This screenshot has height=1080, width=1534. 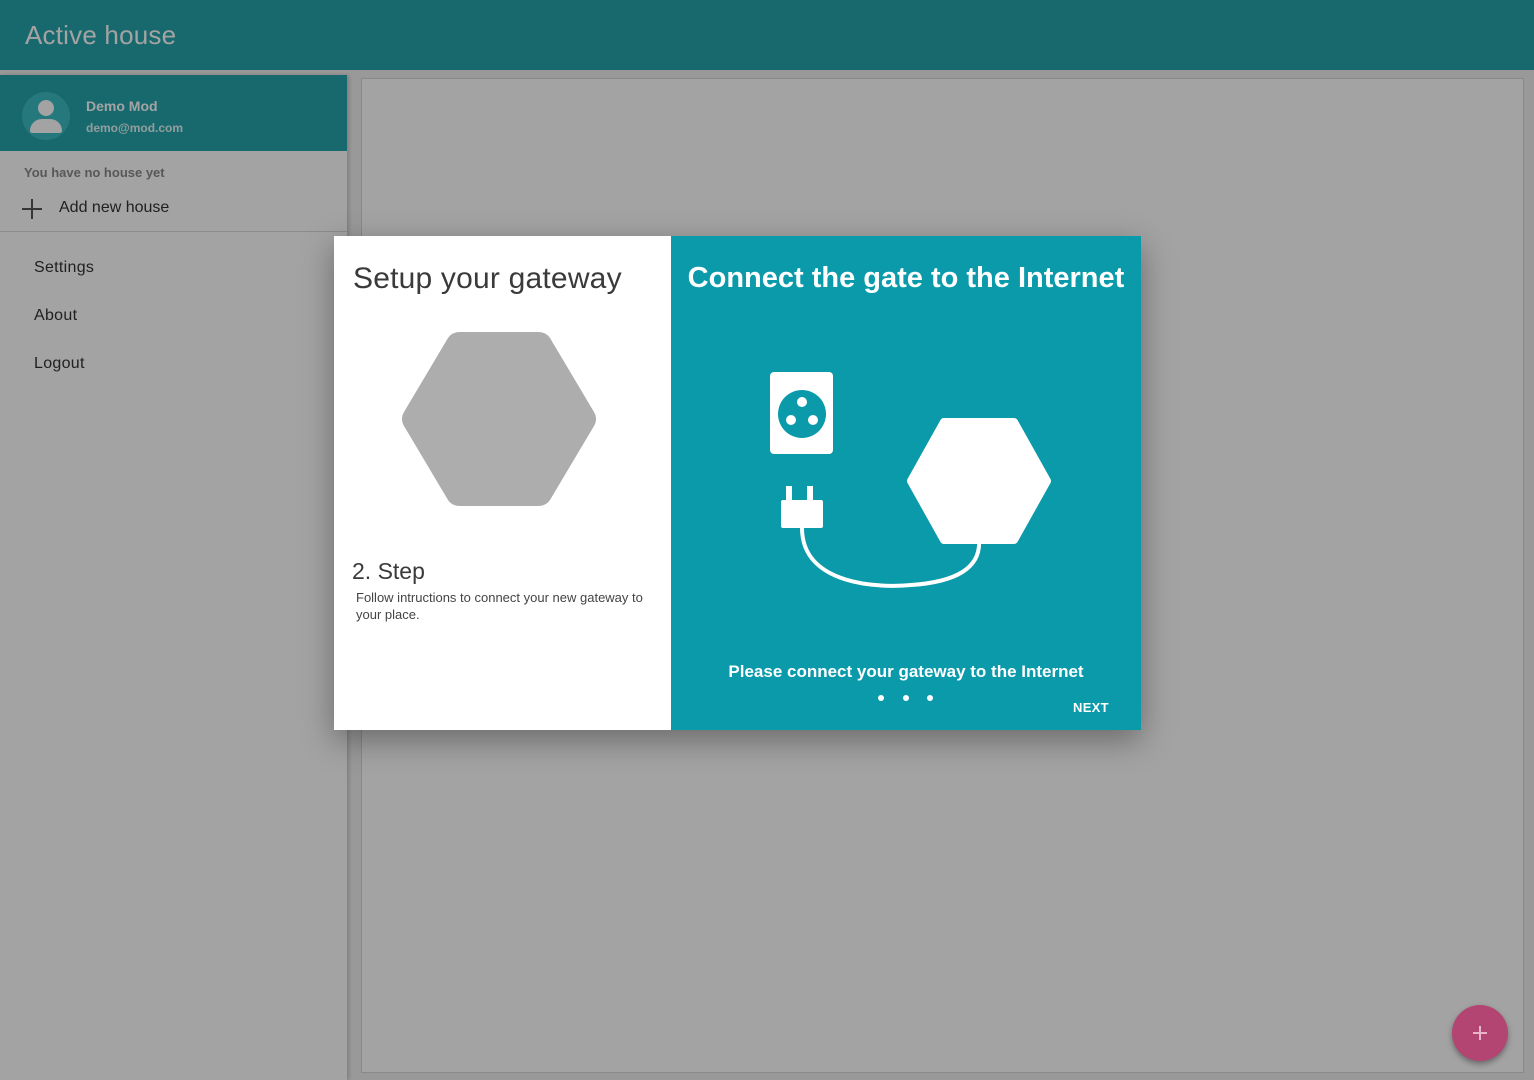 I want to click on add-fab-button, so click(x=1480, y=1033).